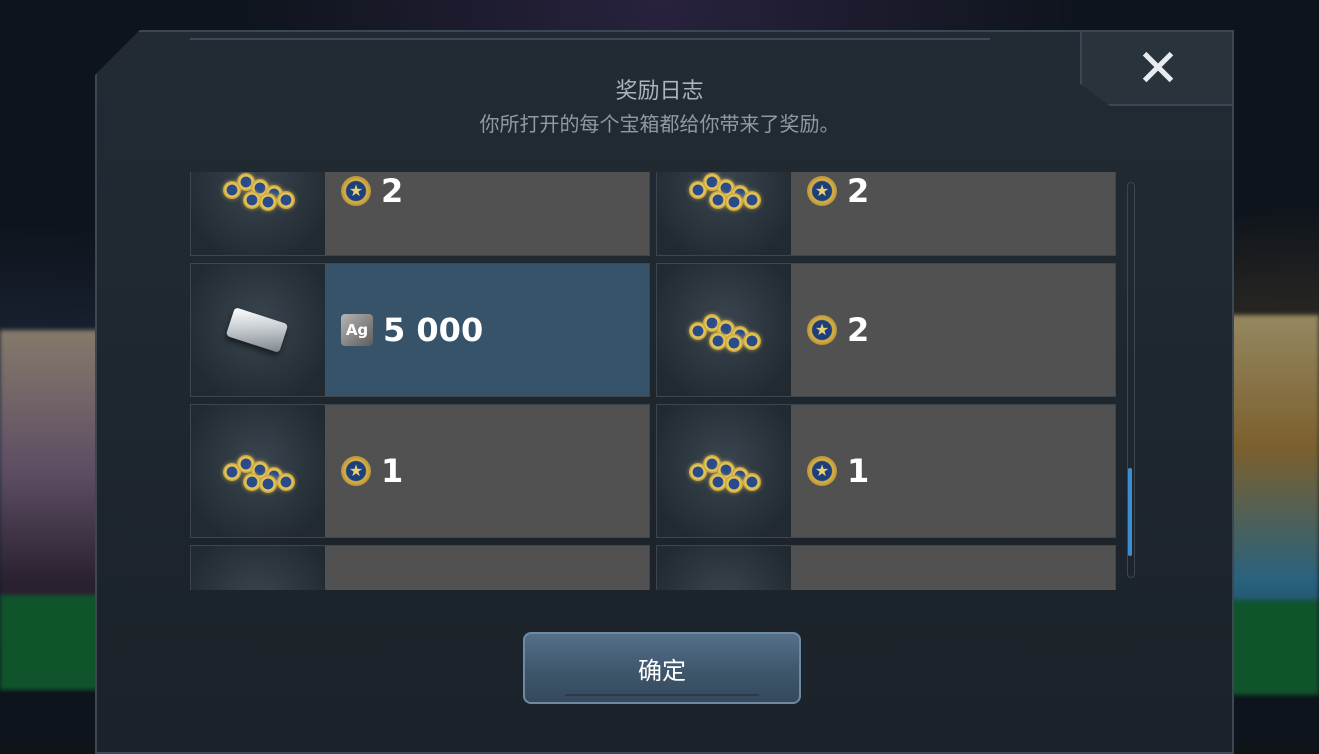  What do you see at coordinates (662, 695) in the screenshot?
I see `confirm-button-trim` at bounding box center [662, 695].